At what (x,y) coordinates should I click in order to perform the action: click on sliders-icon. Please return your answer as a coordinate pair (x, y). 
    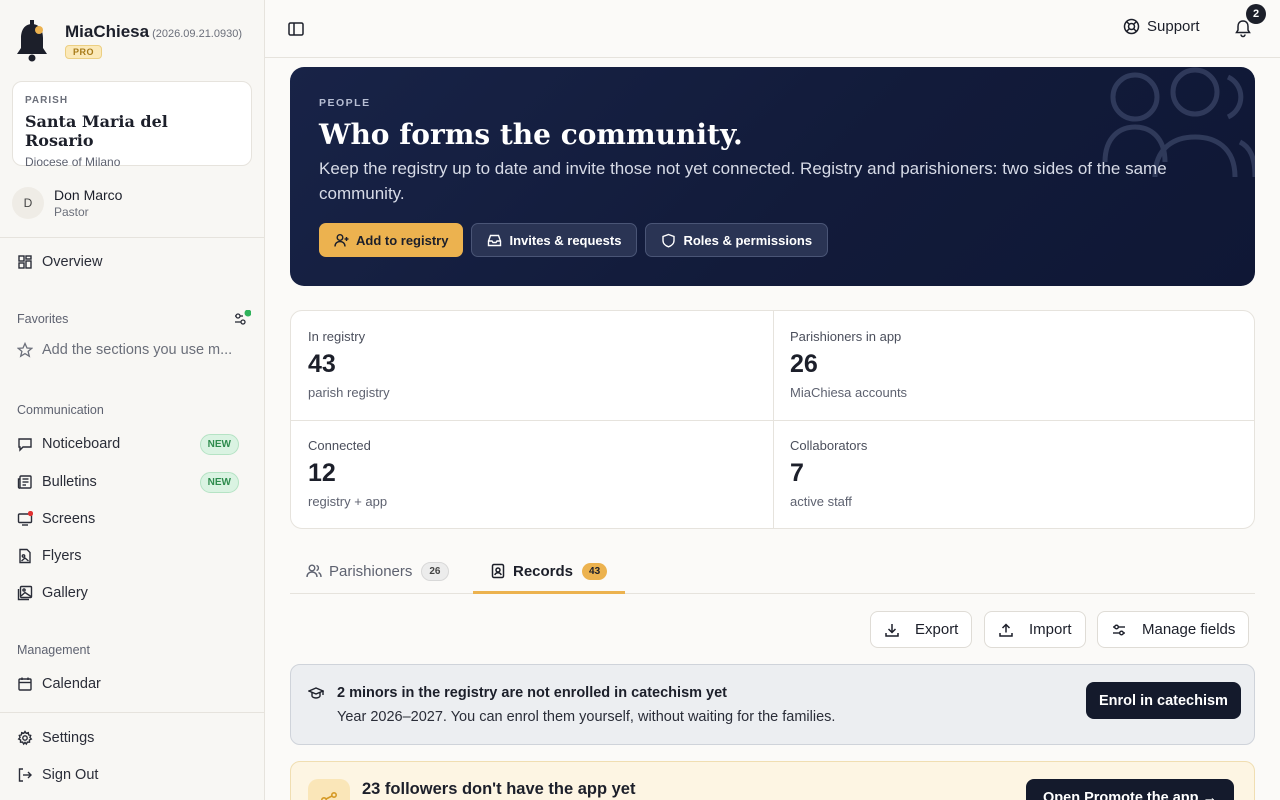
    Looking at the image, I should click on (1119, 629).